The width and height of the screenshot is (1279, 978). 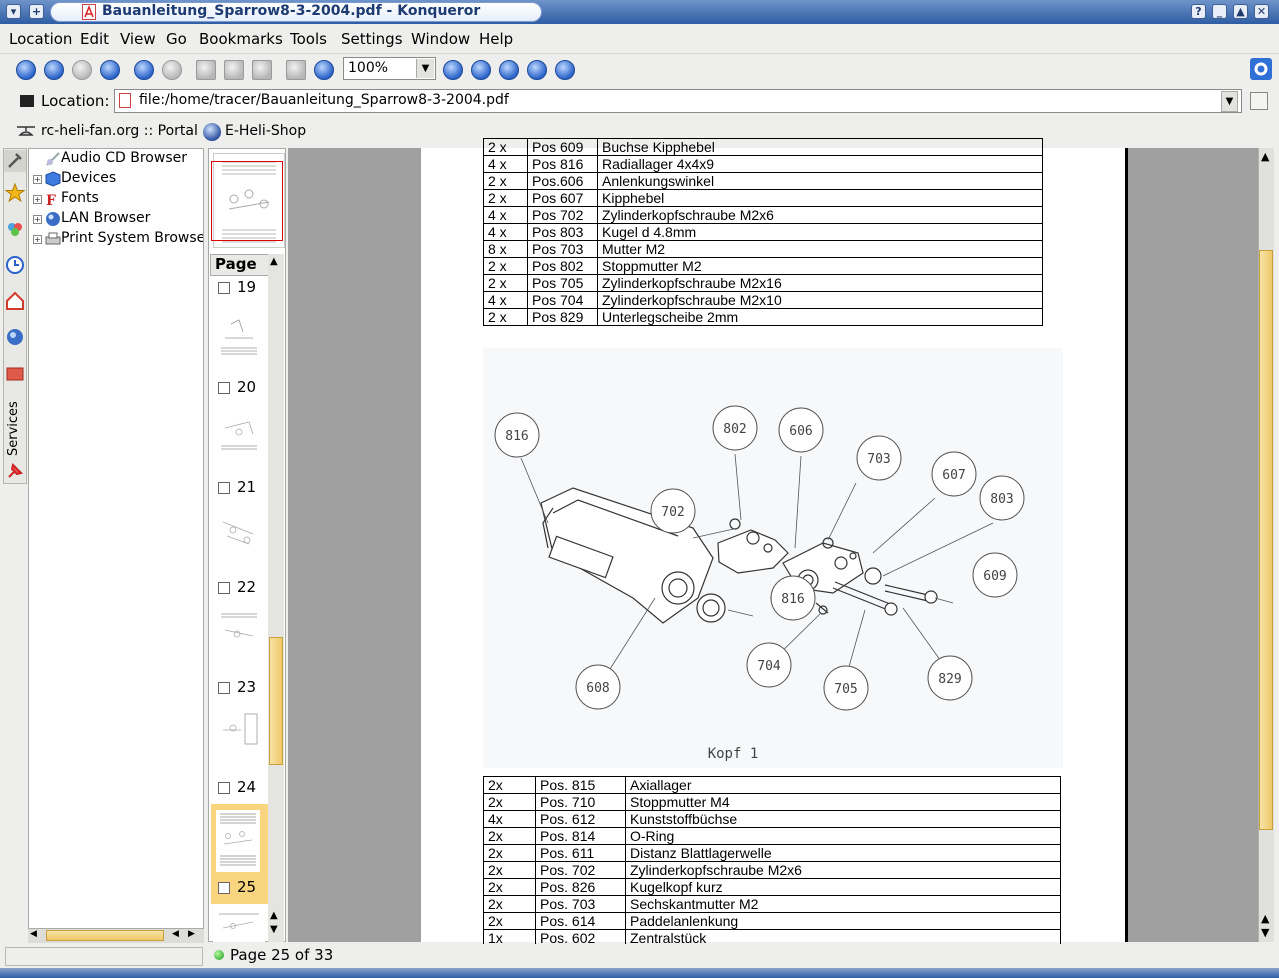 I want to click on tree-item-devices: + Devices, so click(x=116, y=179).